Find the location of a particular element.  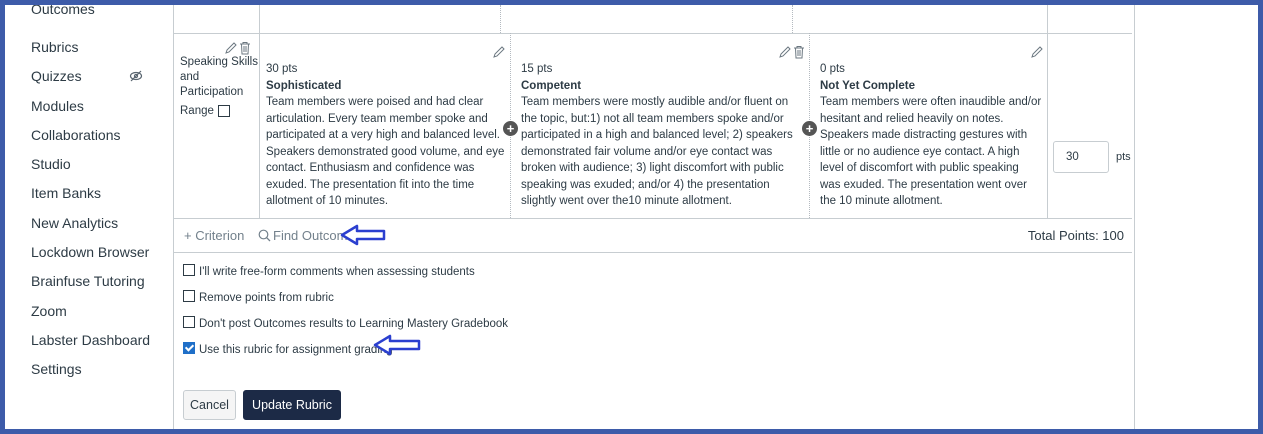

option-use-for-grading: Use this rubric for assignment grading is located at coordinates (288, 349).